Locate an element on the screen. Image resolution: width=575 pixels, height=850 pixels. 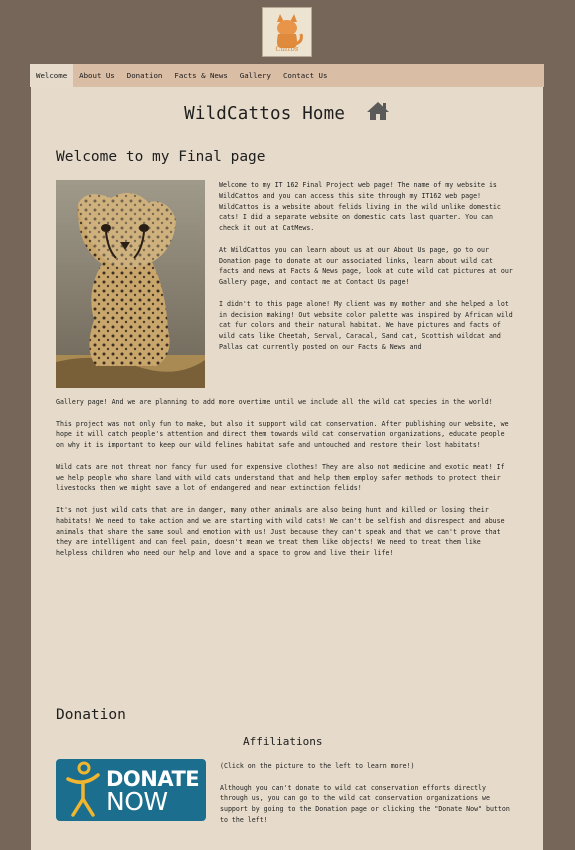
site-logo: Cattos is located at coordinates (287, 32).